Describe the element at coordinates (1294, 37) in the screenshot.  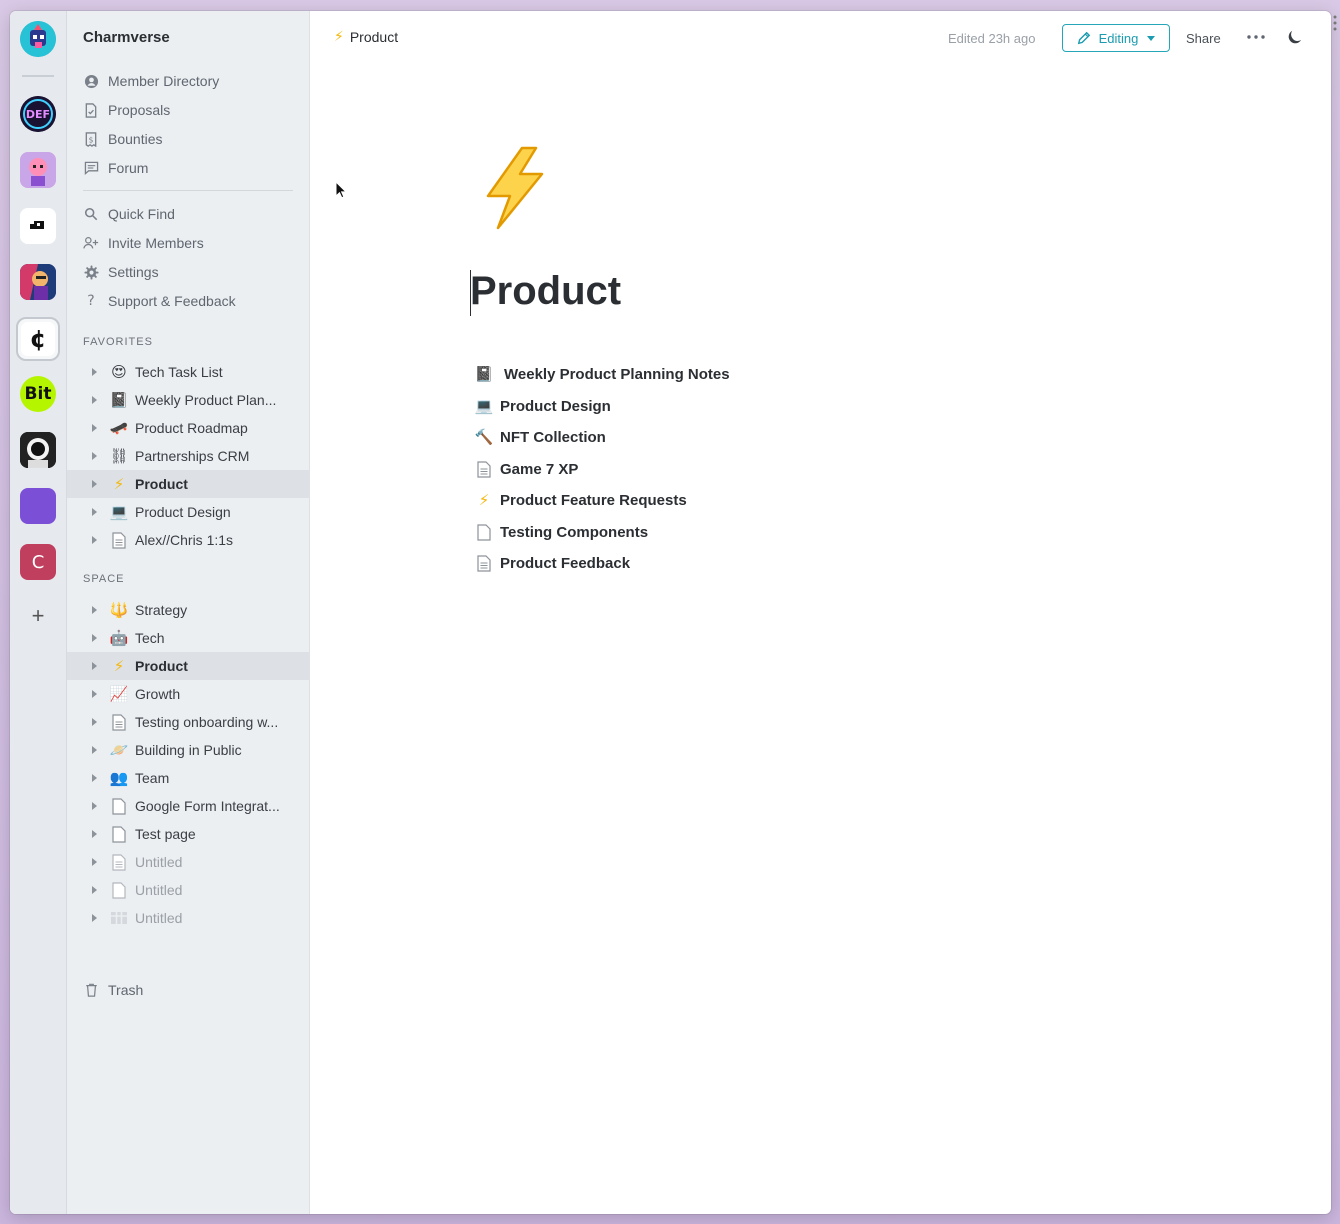
I see `dark-mode-toggle-icon` at that location.